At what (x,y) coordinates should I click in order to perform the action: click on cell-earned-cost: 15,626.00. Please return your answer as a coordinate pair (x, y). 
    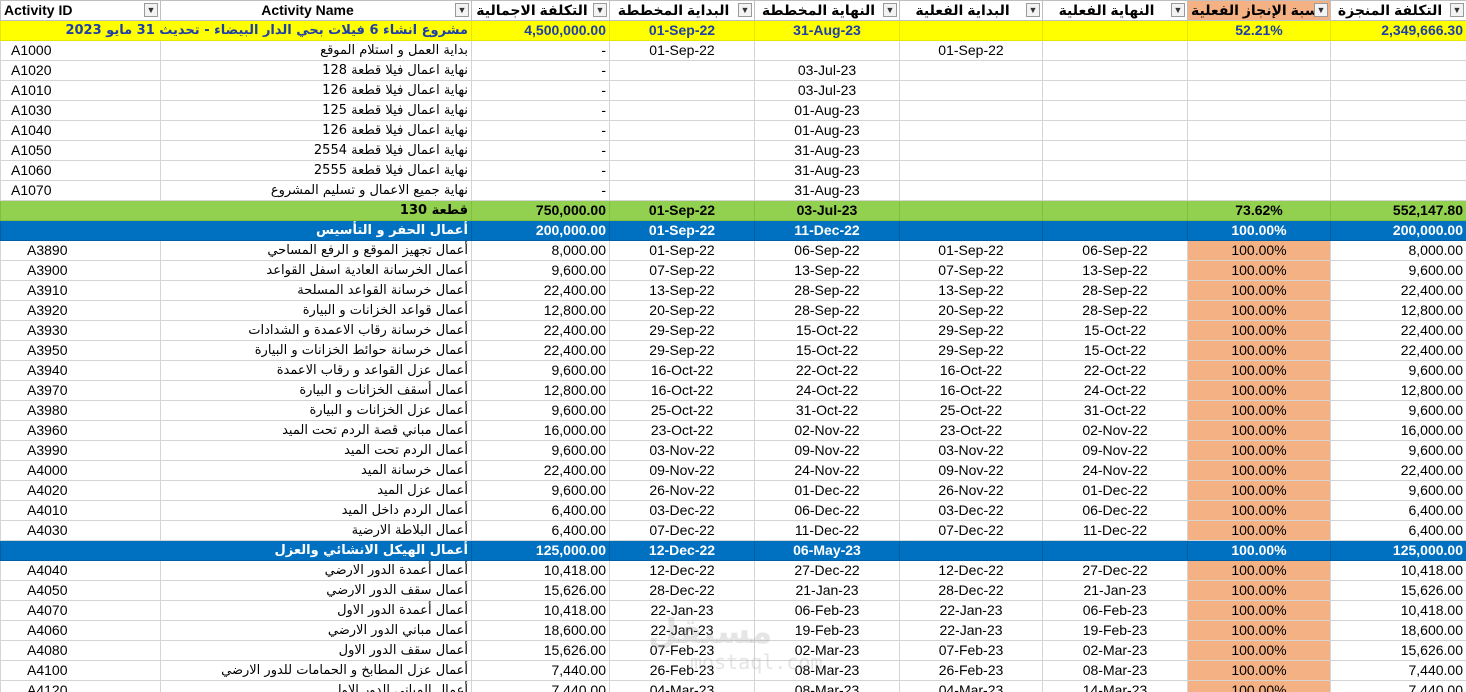
    Looking at the image, I should click on (1398, 590).